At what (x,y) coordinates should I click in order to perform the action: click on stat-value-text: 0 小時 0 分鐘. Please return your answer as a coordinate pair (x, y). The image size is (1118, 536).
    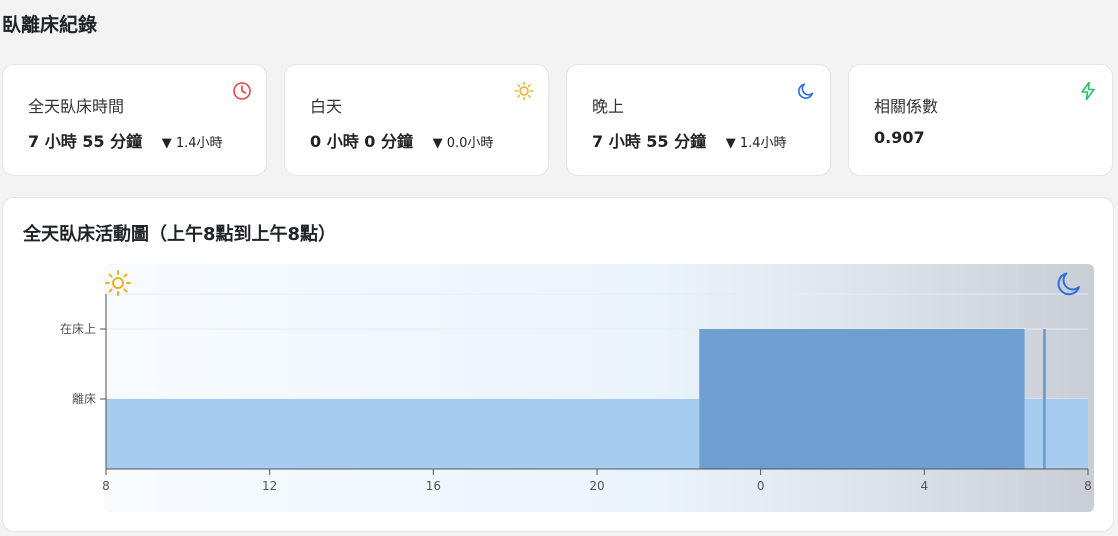
    Looking at the image, I should click on (361, 141).